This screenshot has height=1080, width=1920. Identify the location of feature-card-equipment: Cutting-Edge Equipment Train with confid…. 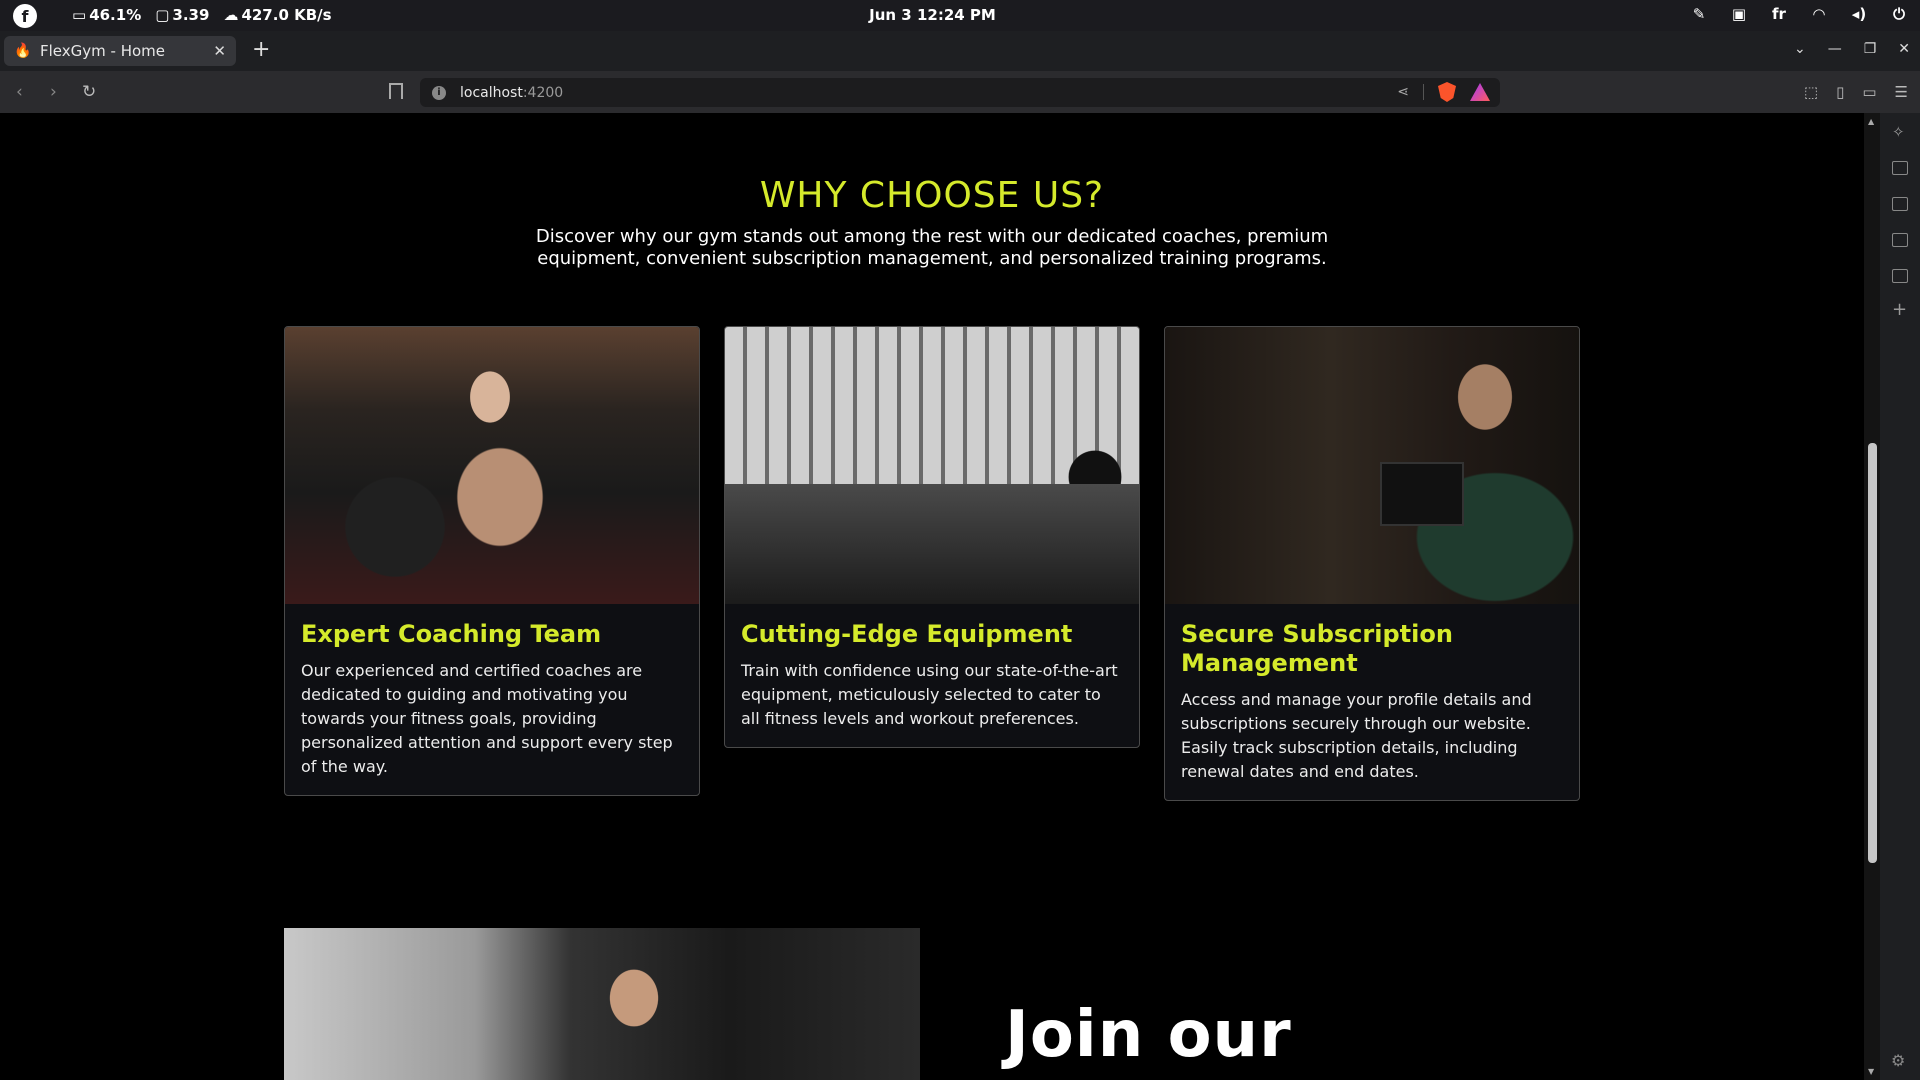
(932, 537).